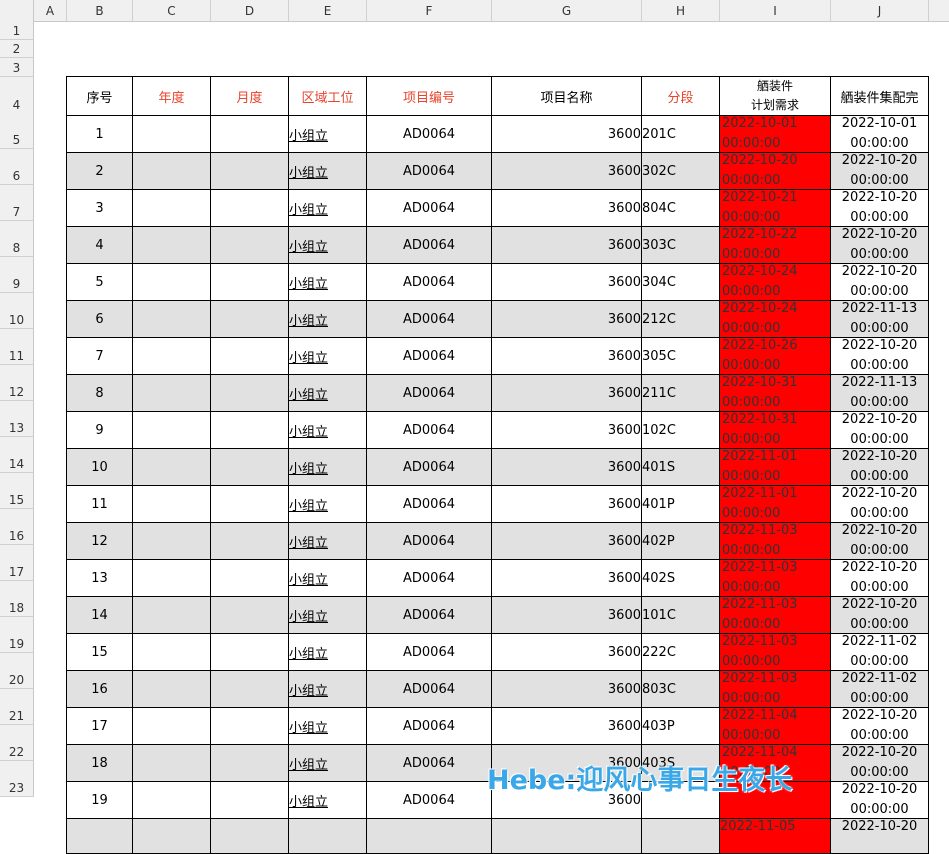  What do you see at coordinates (566, 96) in the screenshot?
I see `header-project-name: 项目名称` at bounding box center [566, 96].